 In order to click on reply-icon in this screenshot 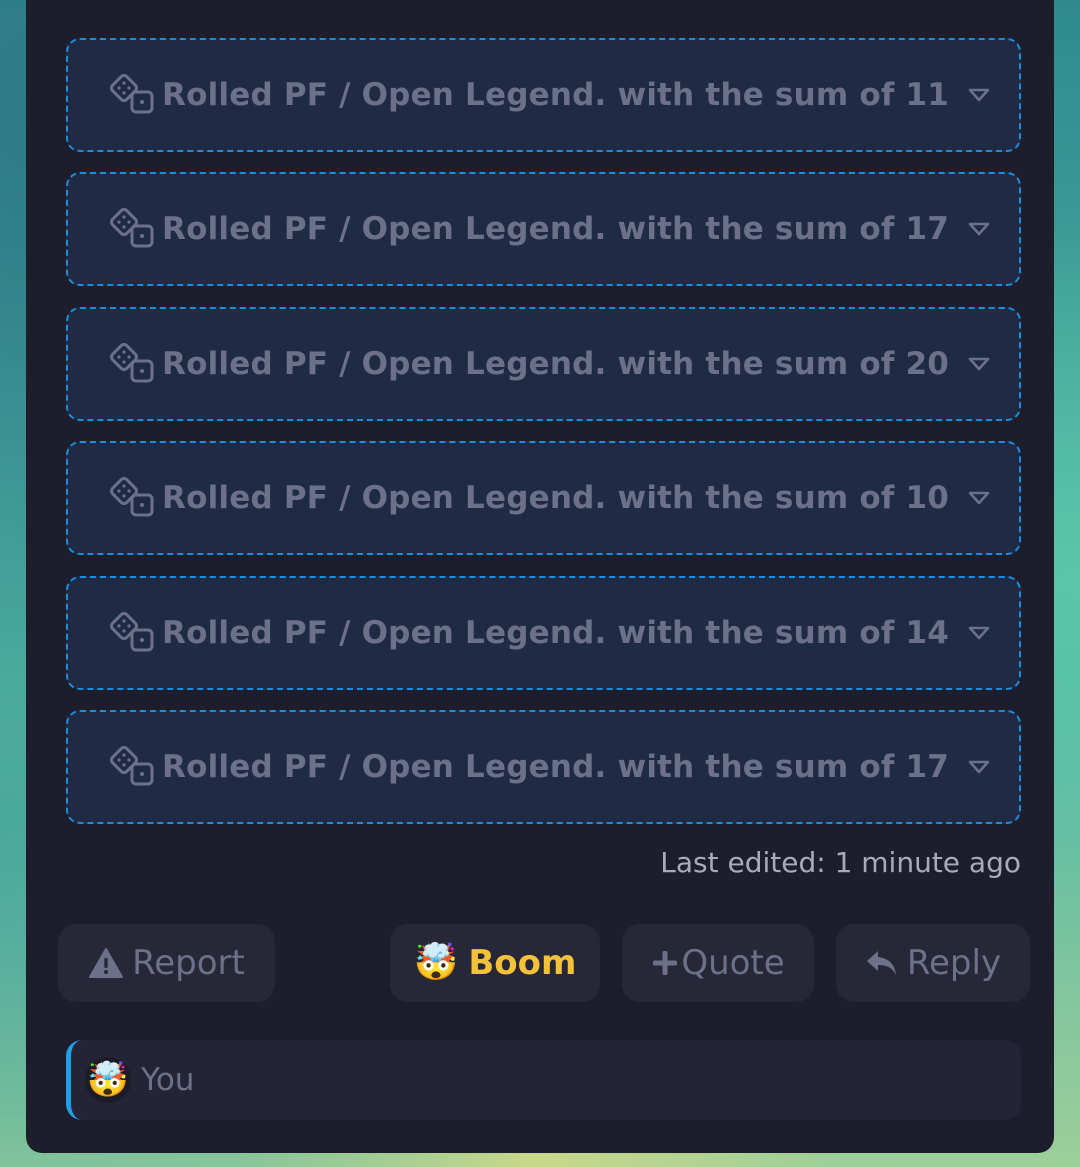, I will do `click(881, 963)`.